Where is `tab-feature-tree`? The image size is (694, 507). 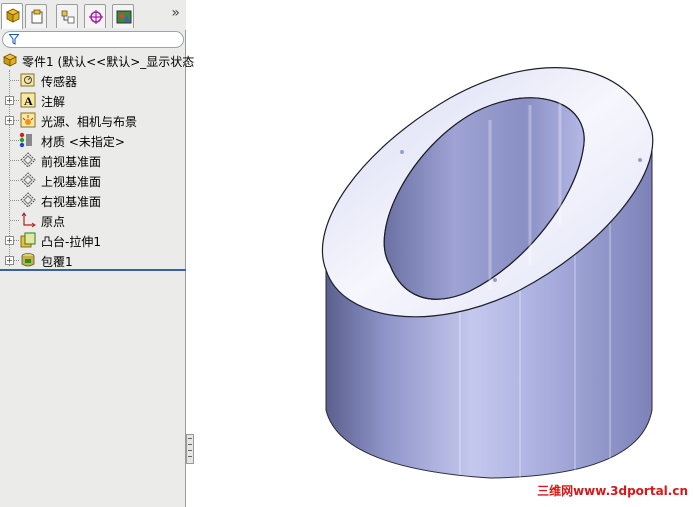
tab-feature-tree is located at coordinates (12, 16).